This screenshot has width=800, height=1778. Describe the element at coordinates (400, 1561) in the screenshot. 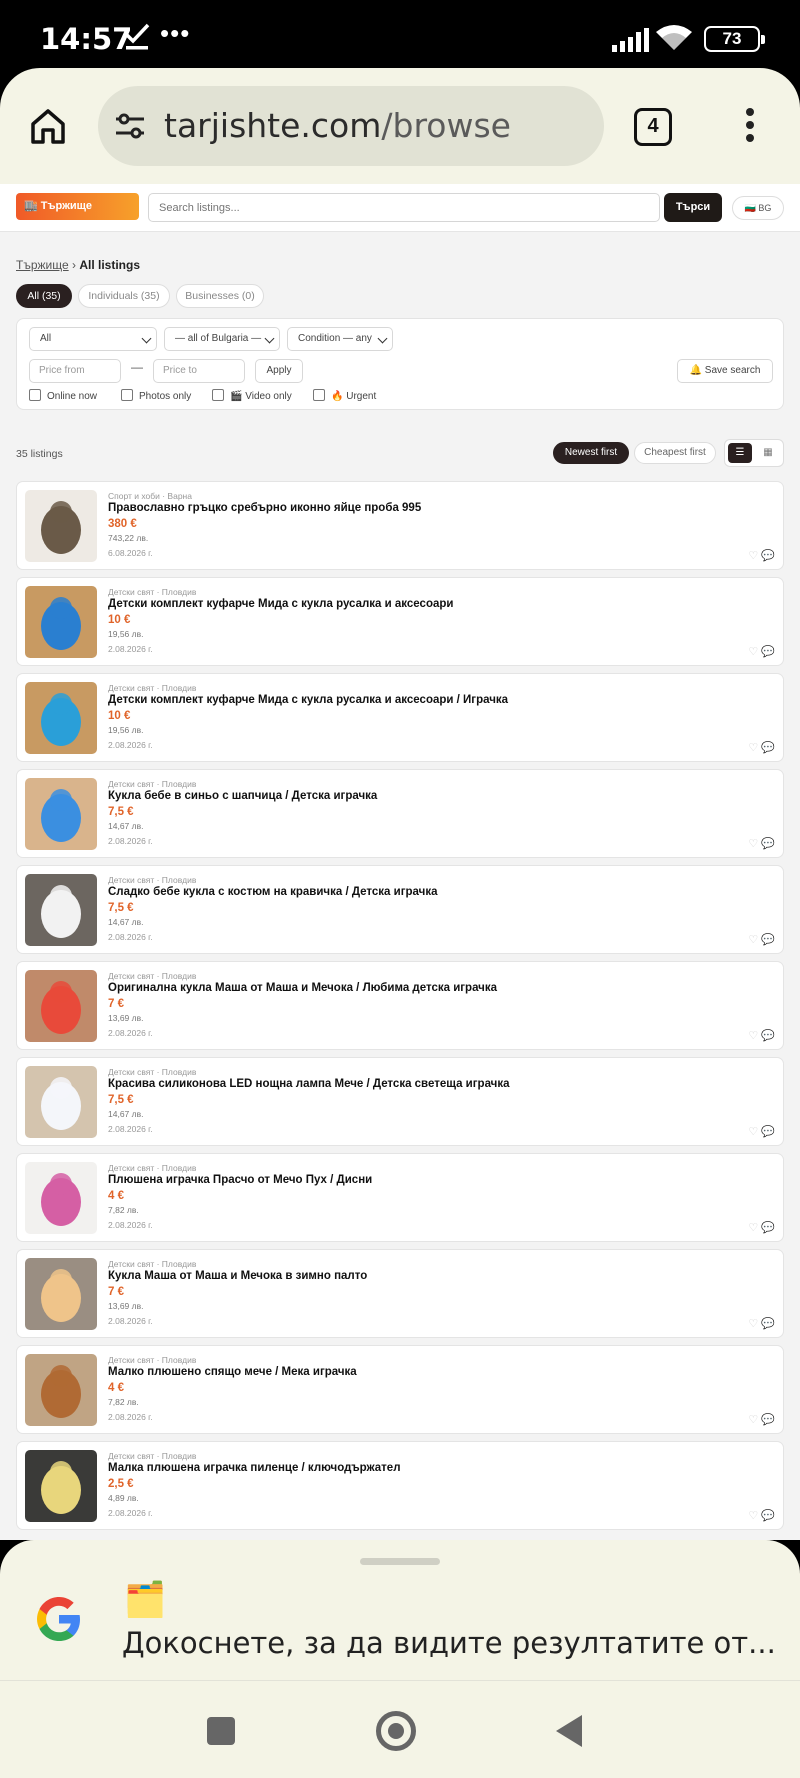

I see `sheet-drag-handle` at that location.